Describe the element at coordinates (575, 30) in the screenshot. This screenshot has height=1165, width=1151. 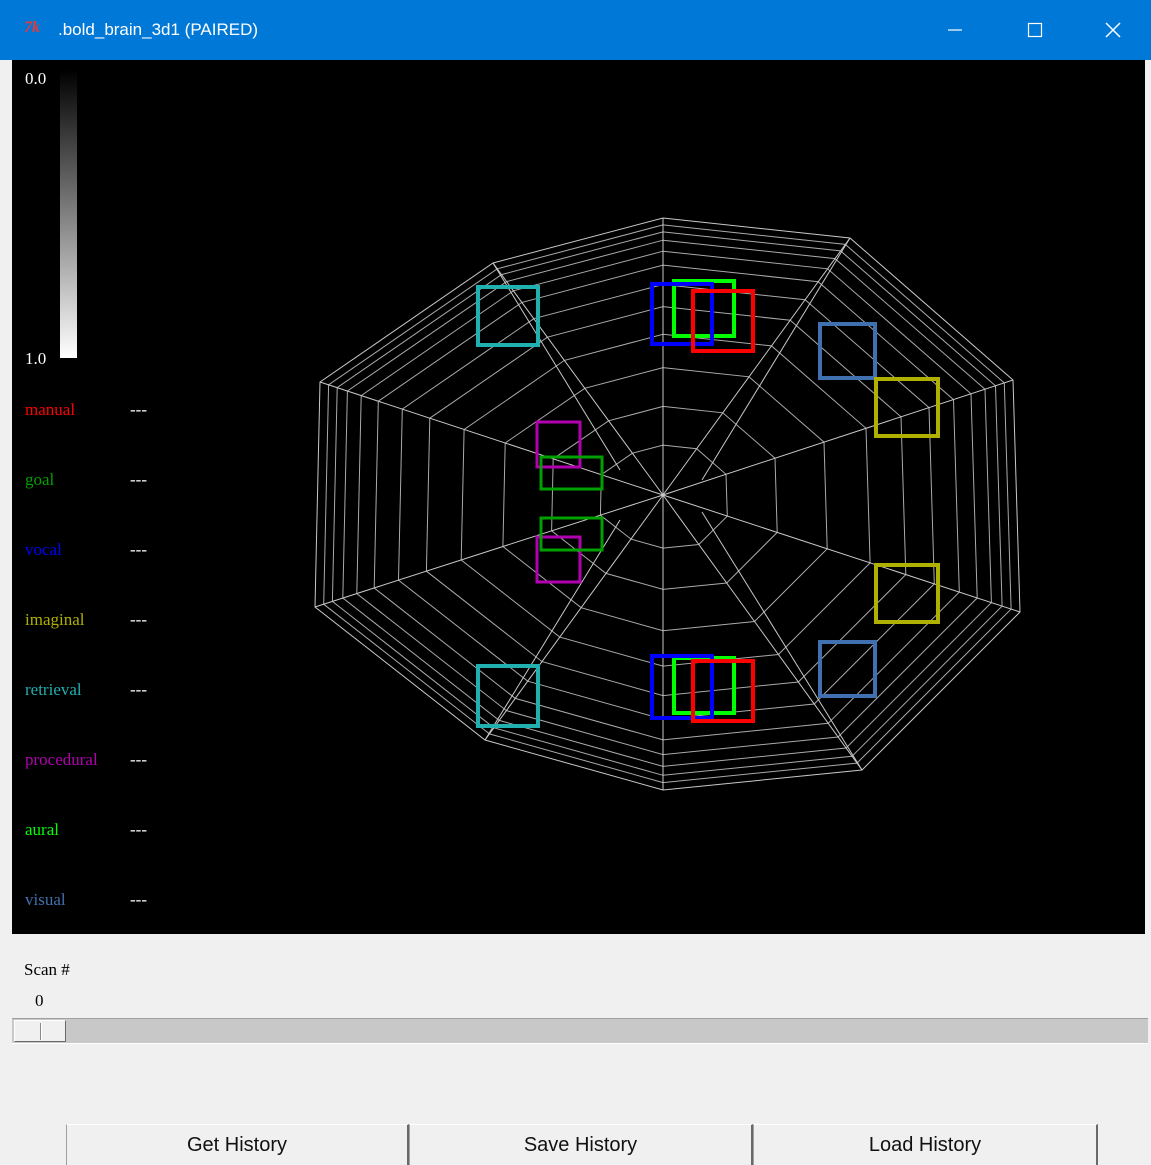
I see `title-bar: 7k .bold_brain_3d1 (PAIRED)` at that location.